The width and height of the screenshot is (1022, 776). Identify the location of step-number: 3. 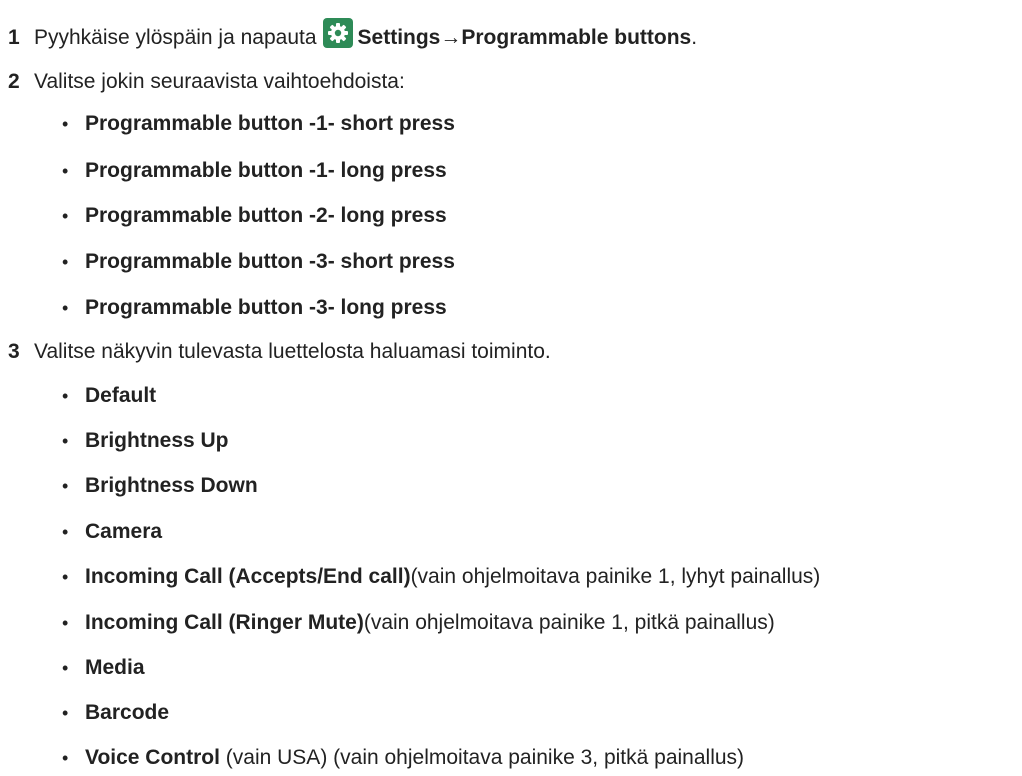
(14, 351).